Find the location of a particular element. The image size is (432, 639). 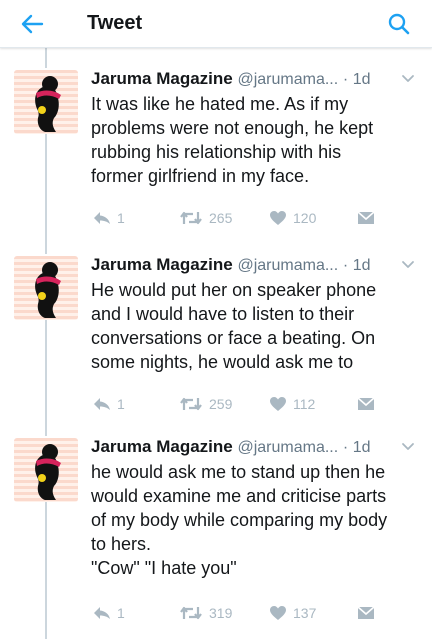

tweet-text-line: former girlfriend in my face. is located at coordinates (200, 176).